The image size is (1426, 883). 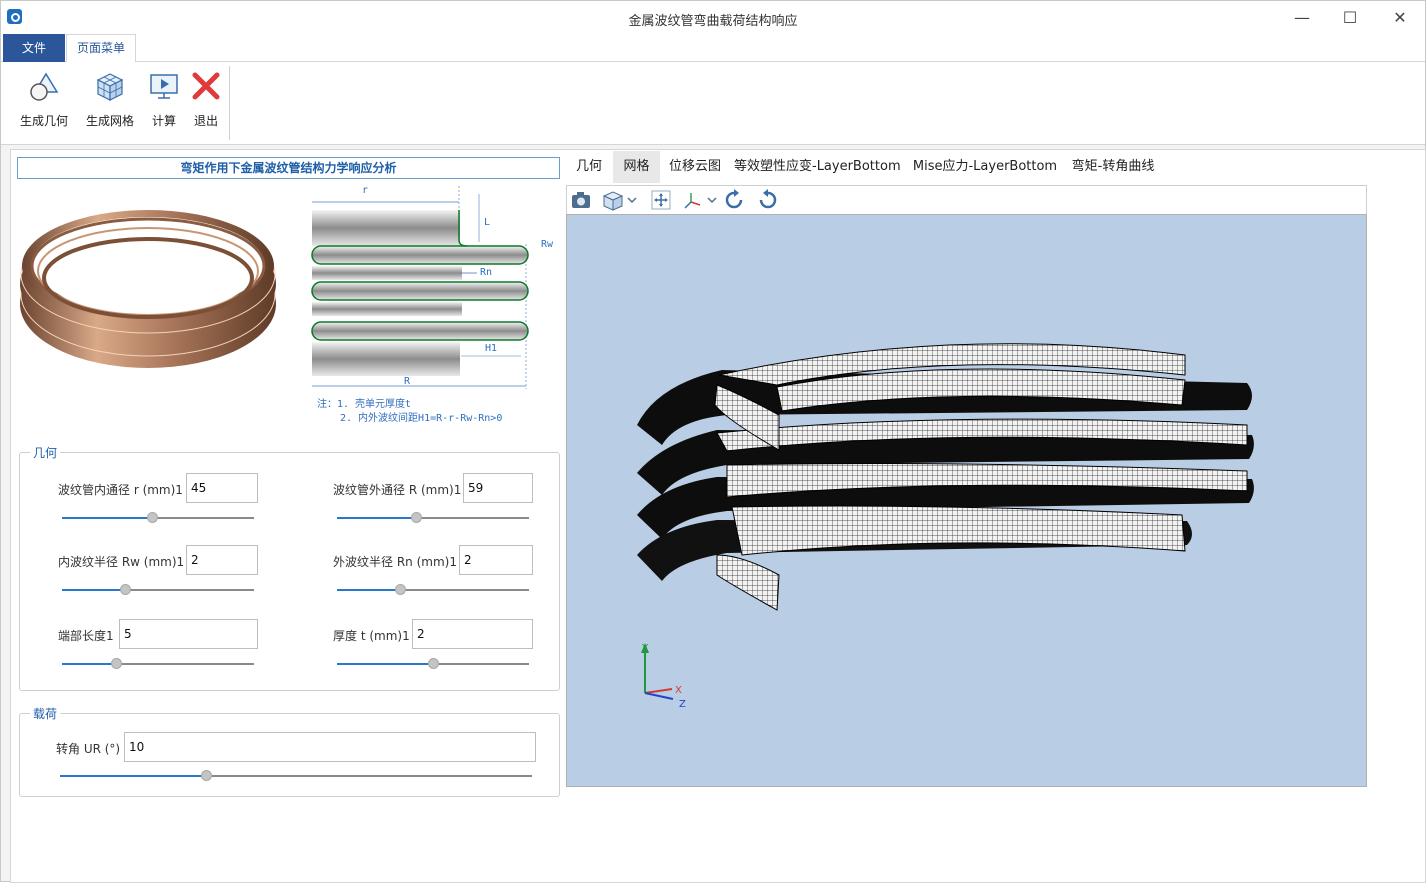 What do you see at coordinates (43, 121) in the screenshot?
I see `generate-geometry-label: 生成几何` at bounding box center [43, 121].